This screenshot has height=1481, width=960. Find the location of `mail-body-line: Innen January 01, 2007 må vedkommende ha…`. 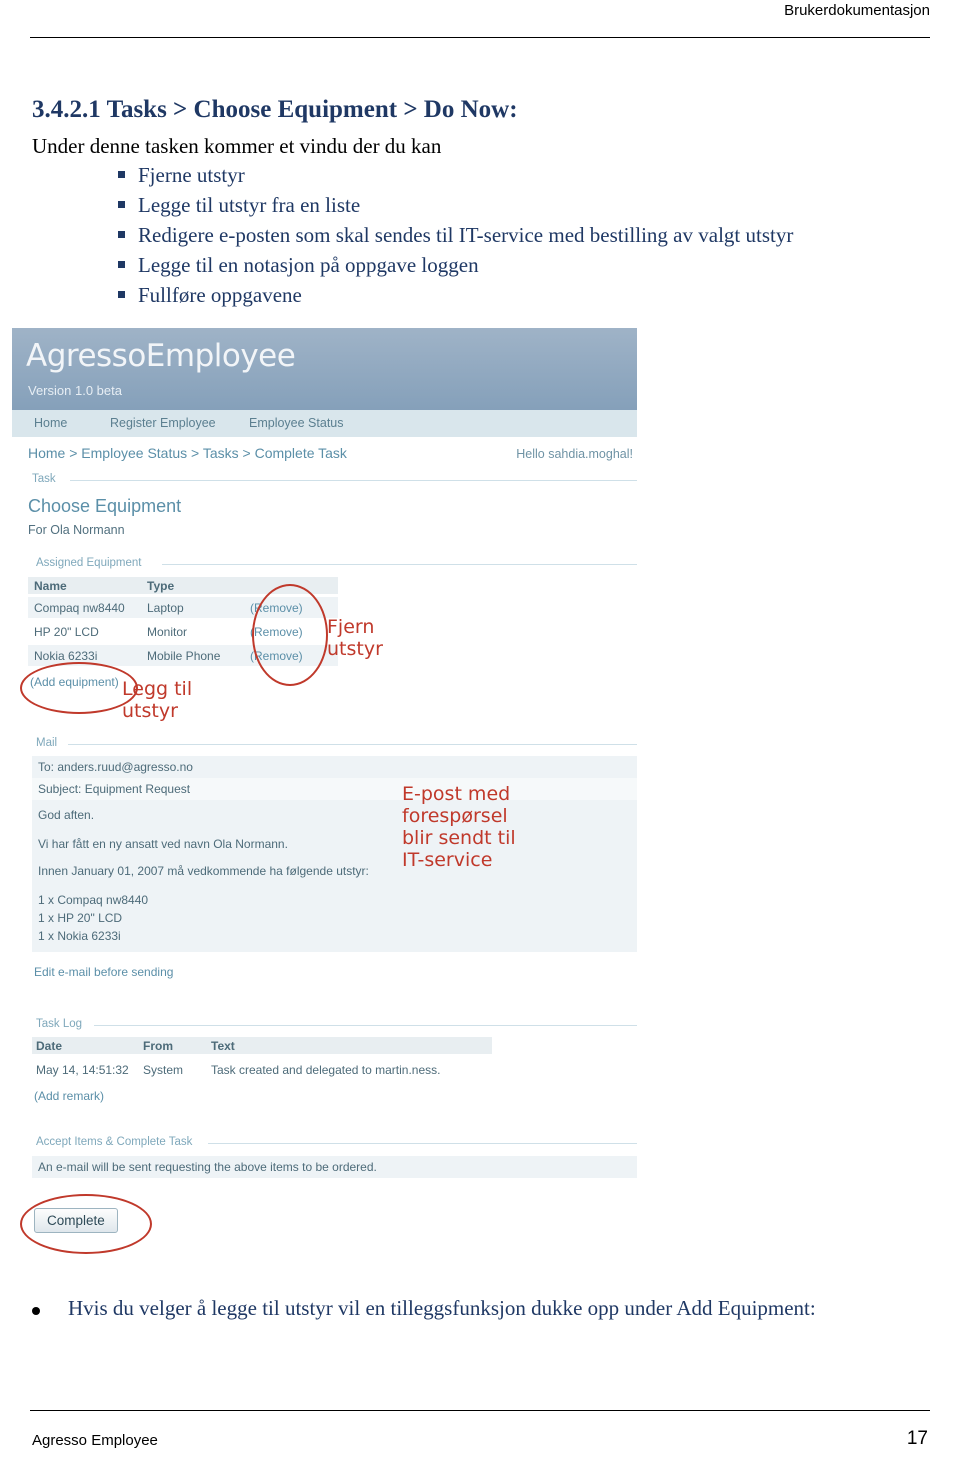

mail-body-line: Innen January 01, 2007 må vedkommende ha… is located at coordinates (203, 871).